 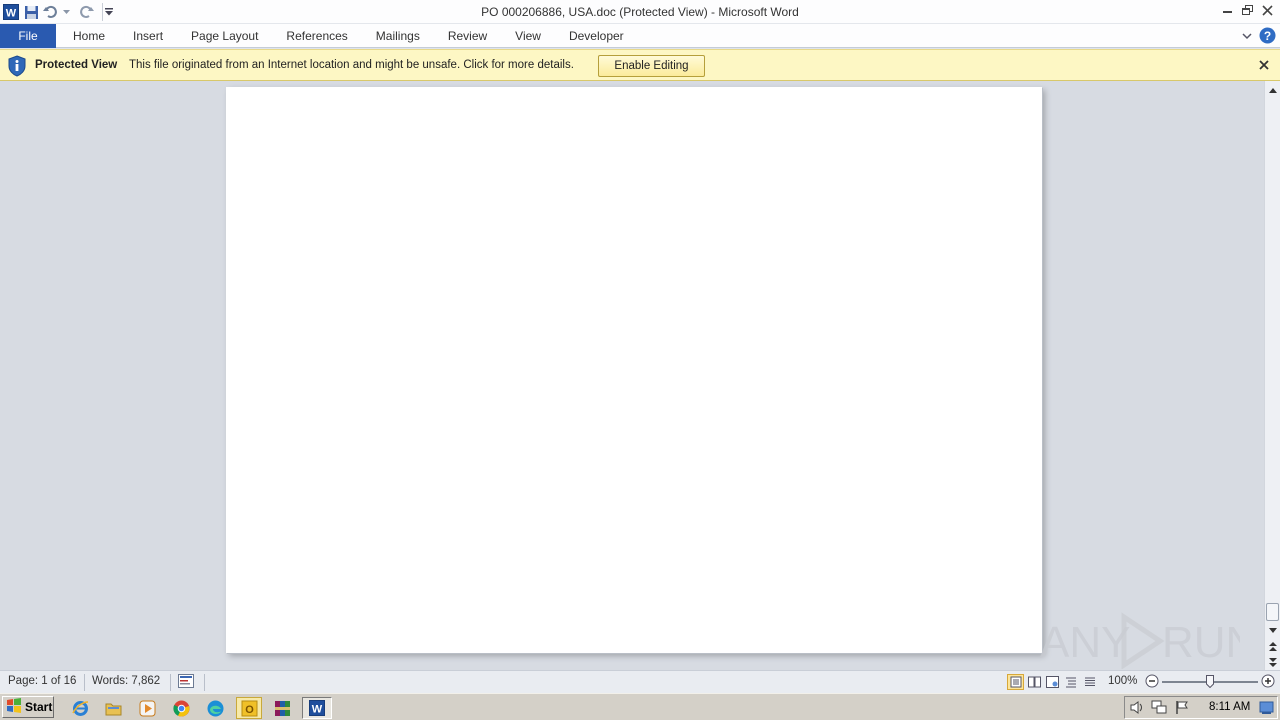 I want to click on close-bar-icon, so click(x=1264, y=65).